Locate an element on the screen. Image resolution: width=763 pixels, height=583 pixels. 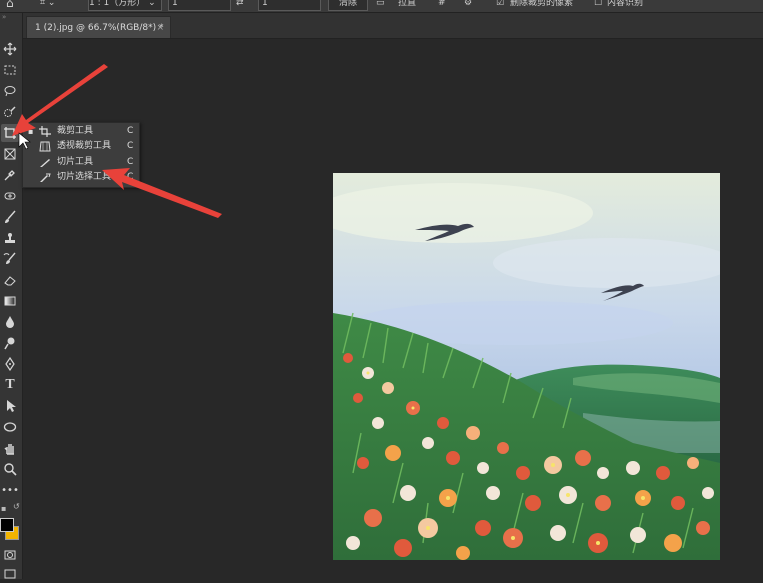
flyout-item-label: 切片工具 is located at coordinates (75, 162).